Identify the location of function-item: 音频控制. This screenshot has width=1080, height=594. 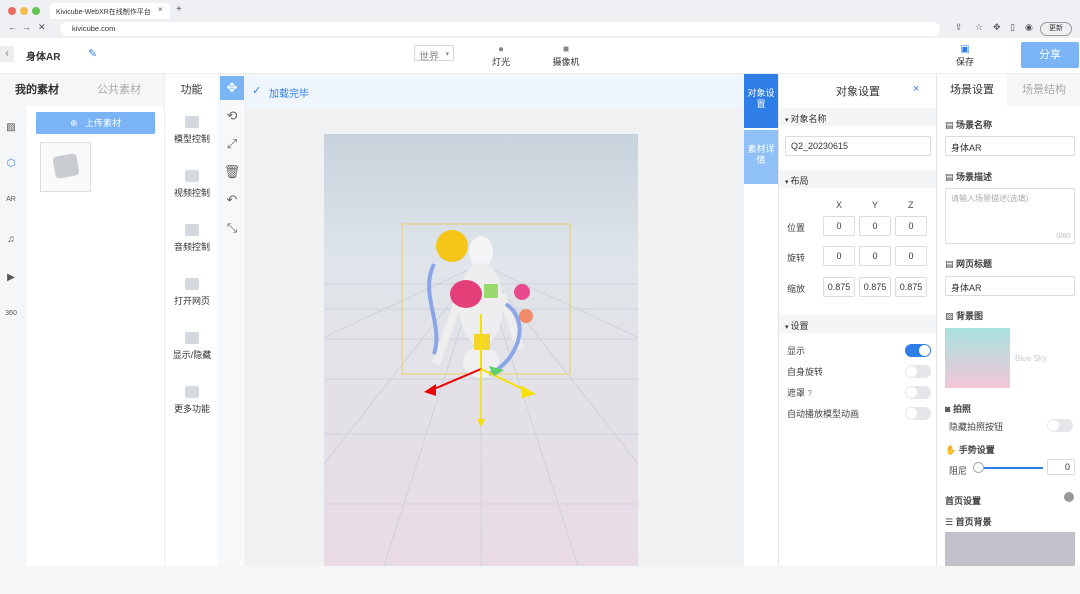
(192, 238).